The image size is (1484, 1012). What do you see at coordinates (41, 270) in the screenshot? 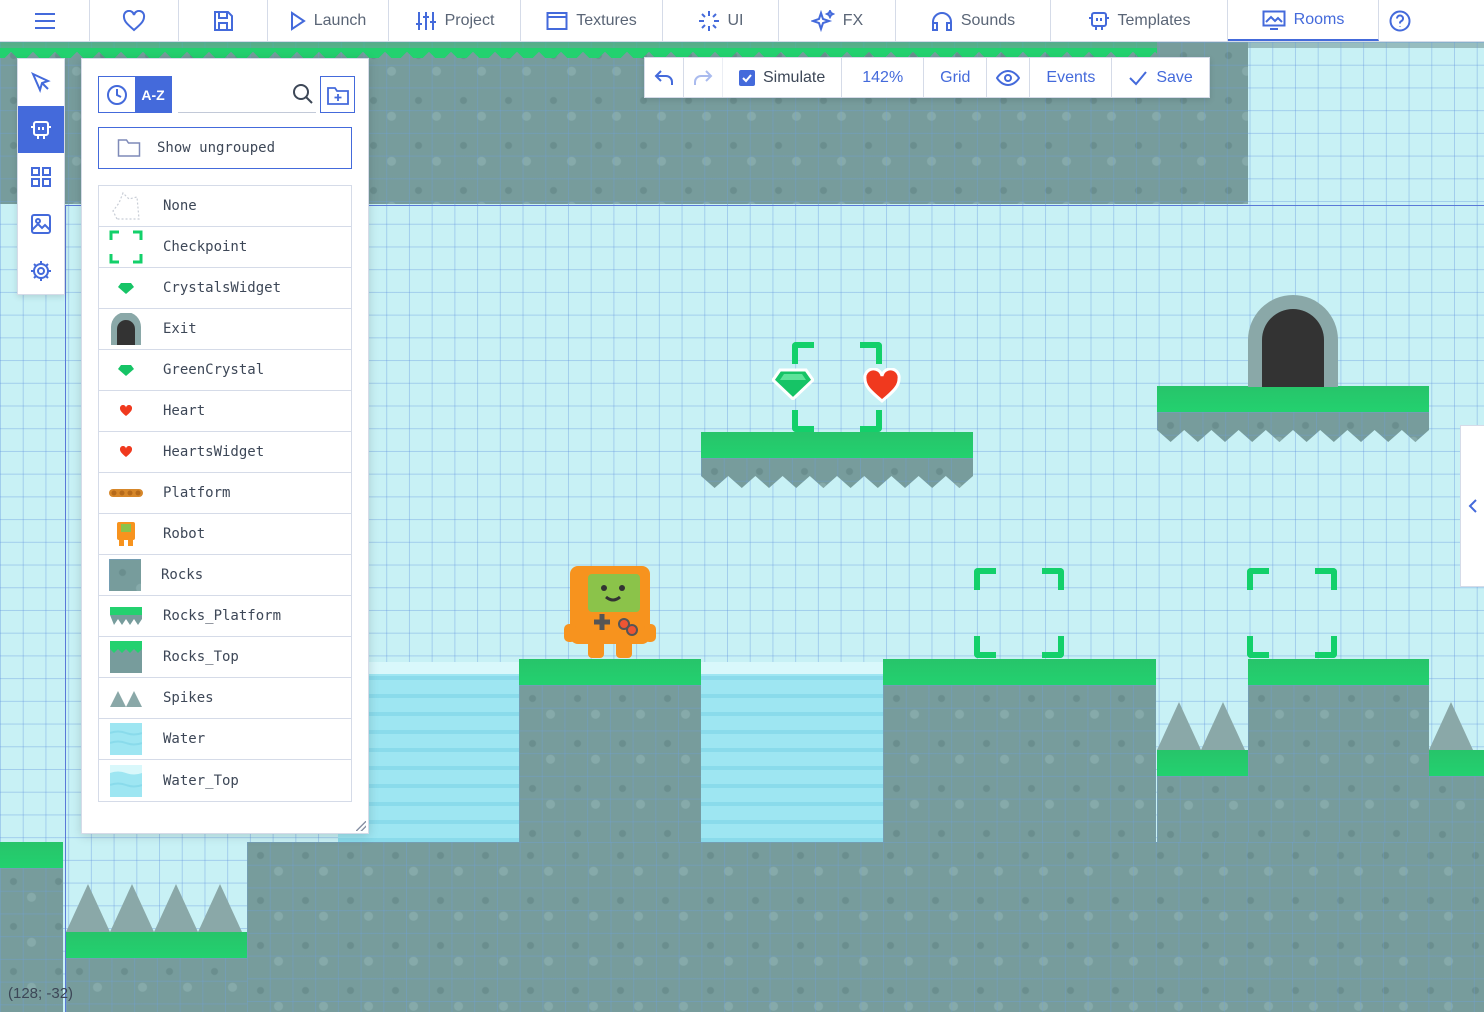
I see `room-settings-button` at bounding box center [41, 270].